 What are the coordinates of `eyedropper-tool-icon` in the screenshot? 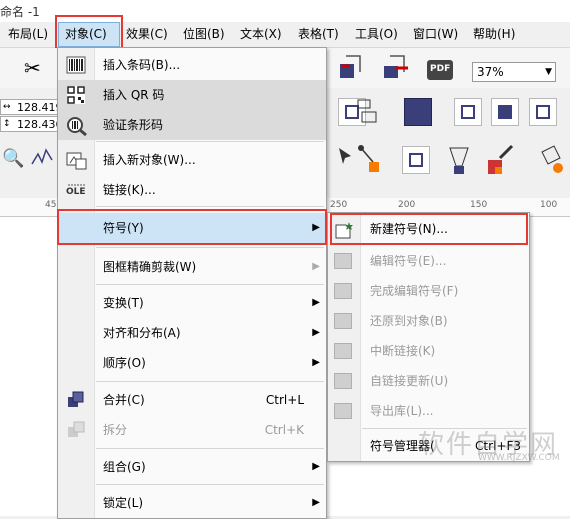 It's located at (503, 159).